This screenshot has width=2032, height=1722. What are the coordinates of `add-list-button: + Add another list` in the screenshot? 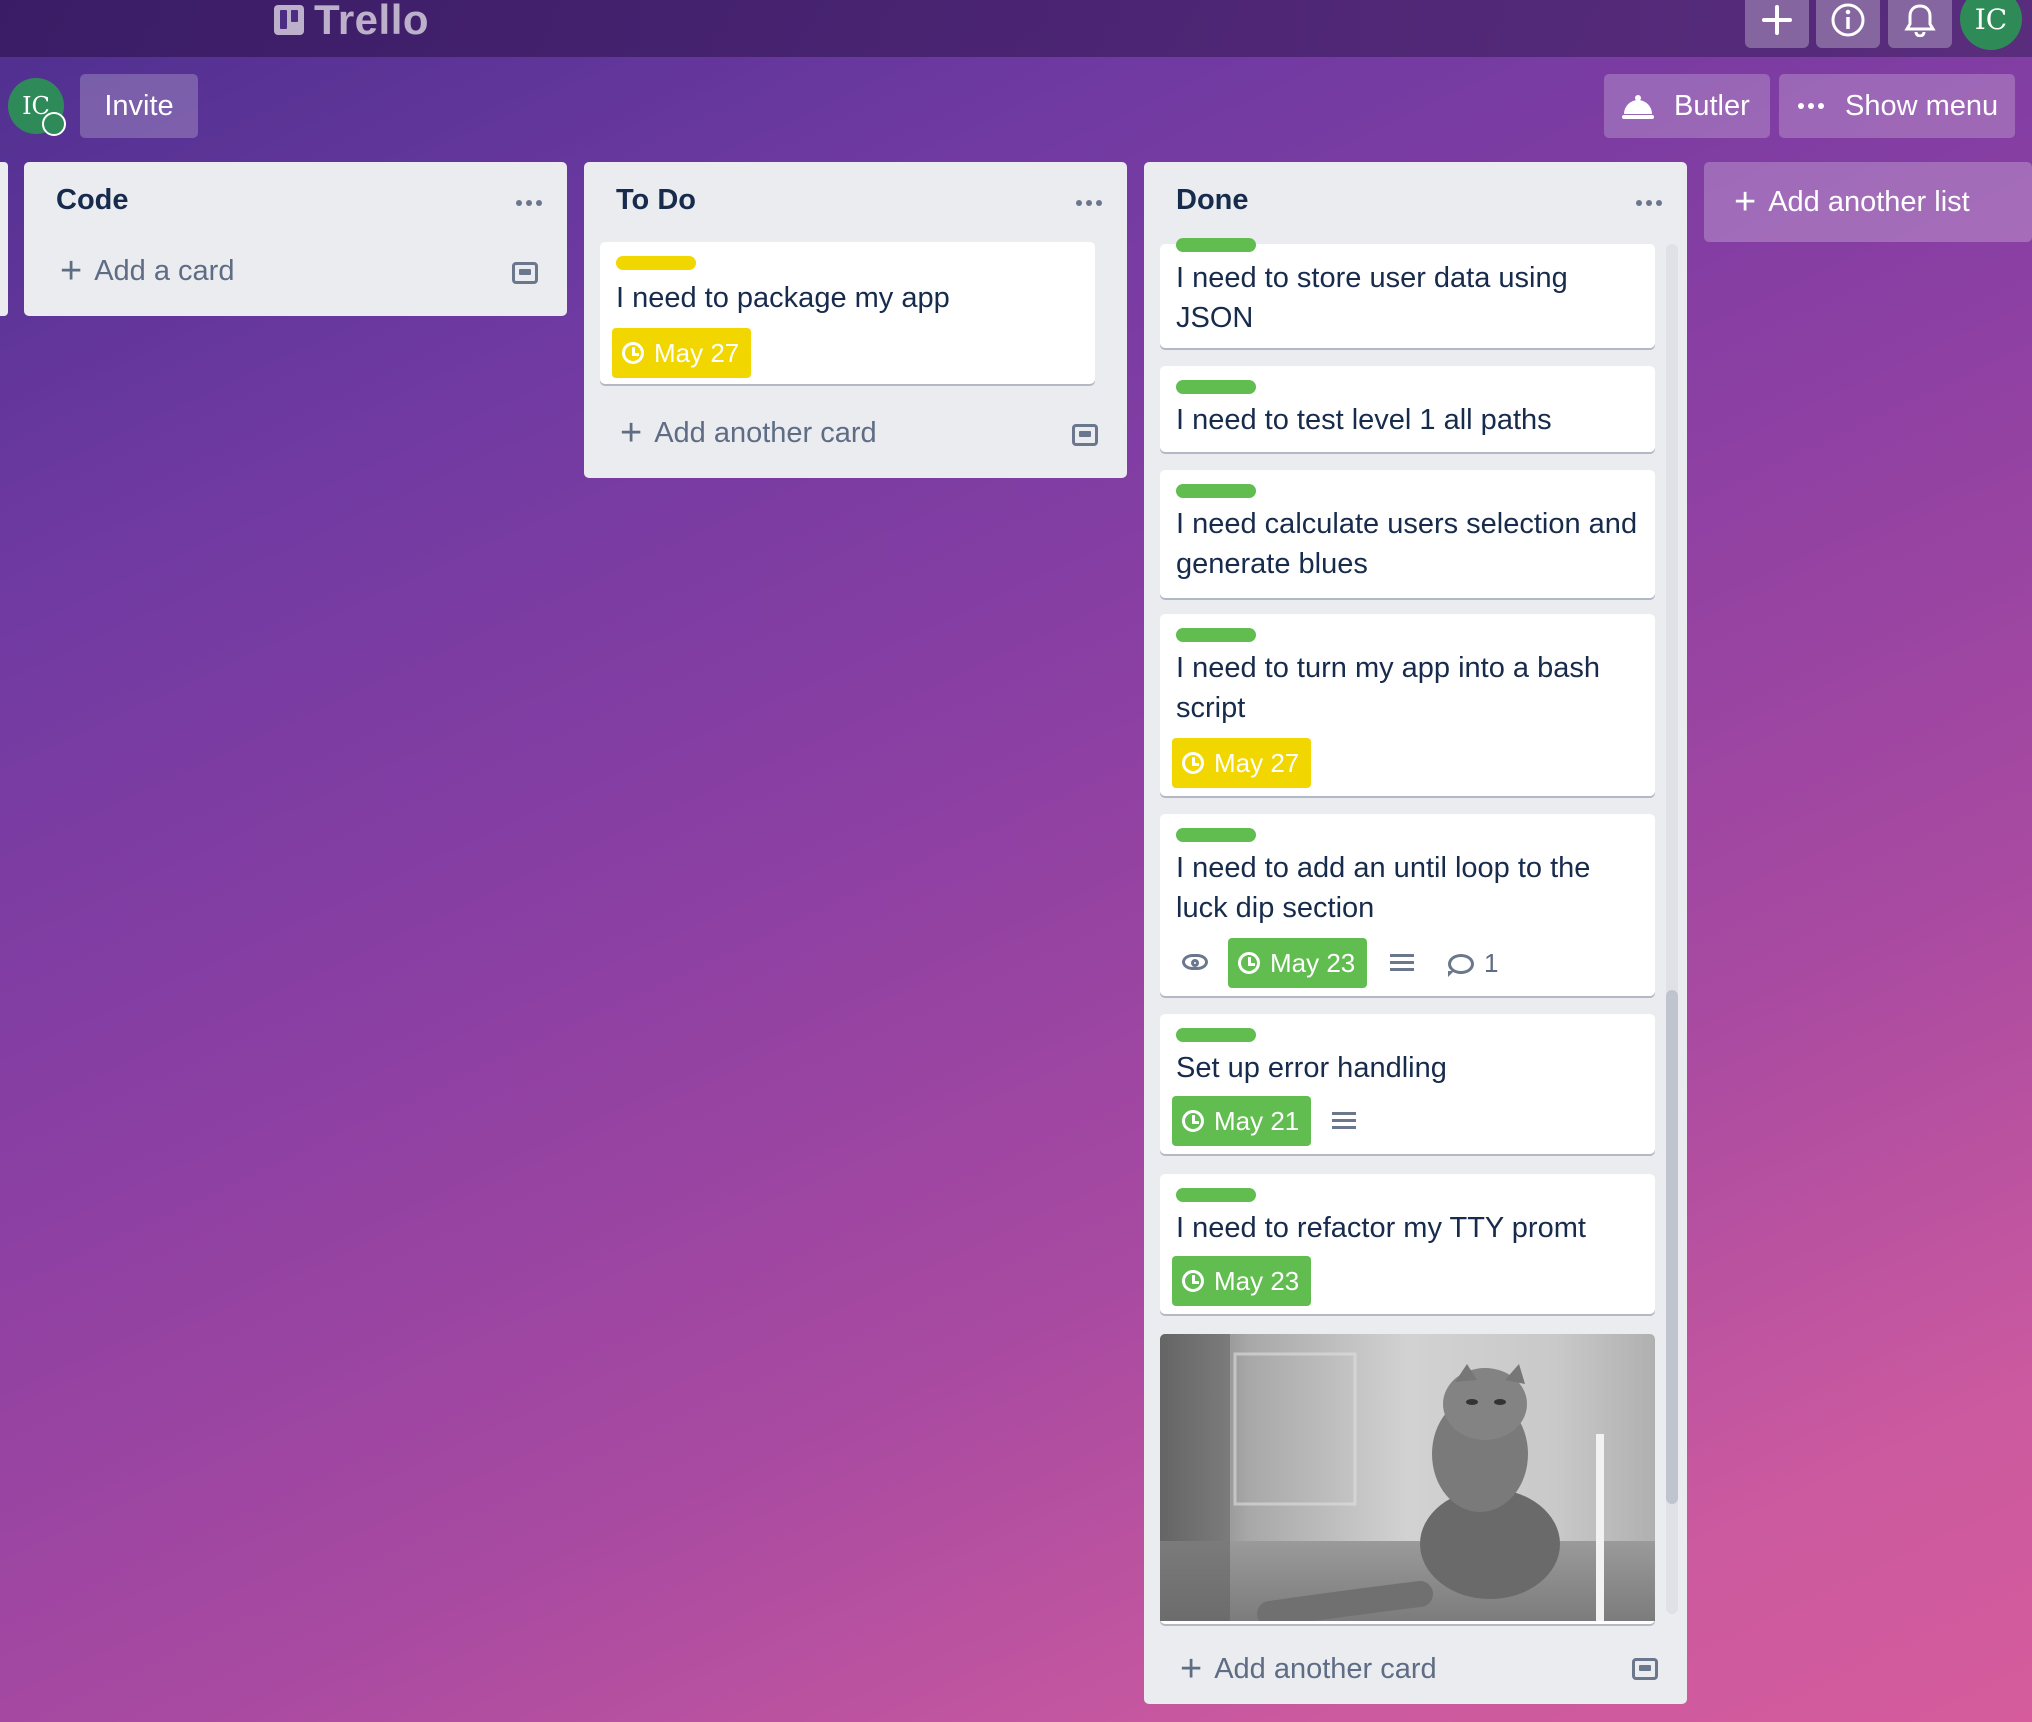 It's located at (1868, 202).